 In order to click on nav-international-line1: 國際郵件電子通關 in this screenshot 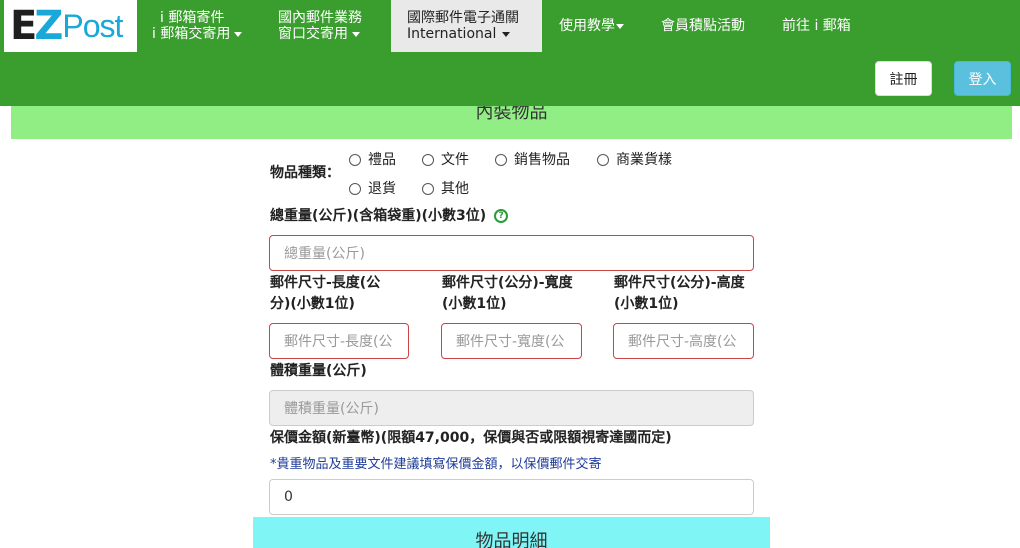, I will do `click(463, 18)`.